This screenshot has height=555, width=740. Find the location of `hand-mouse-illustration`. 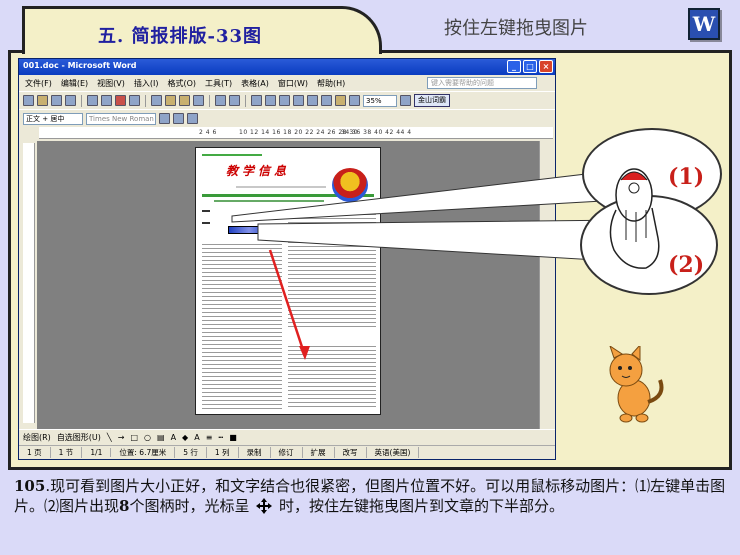

hand-mouse-illustration is located at coordinates (634, 218).